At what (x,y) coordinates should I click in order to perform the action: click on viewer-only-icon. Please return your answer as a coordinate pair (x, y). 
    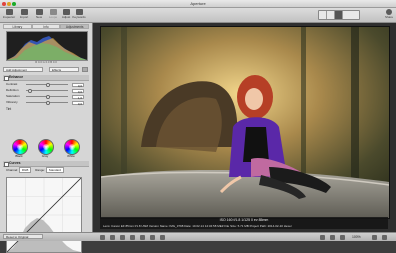
    Looking at the image, I should click on (339, 15).